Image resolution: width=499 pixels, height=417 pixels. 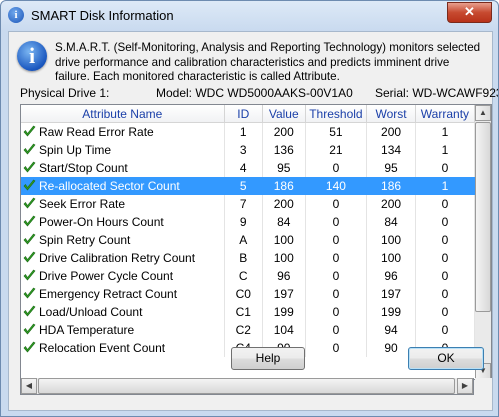 I want to click on drive-serial: Serial: WD-WCAWF9233285, so click(x=436, y=93).